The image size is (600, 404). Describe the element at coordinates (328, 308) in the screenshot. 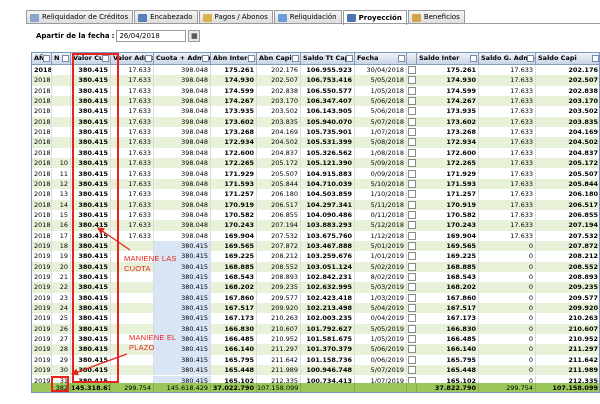

I see `table-cell: 102.213.498` at that location.